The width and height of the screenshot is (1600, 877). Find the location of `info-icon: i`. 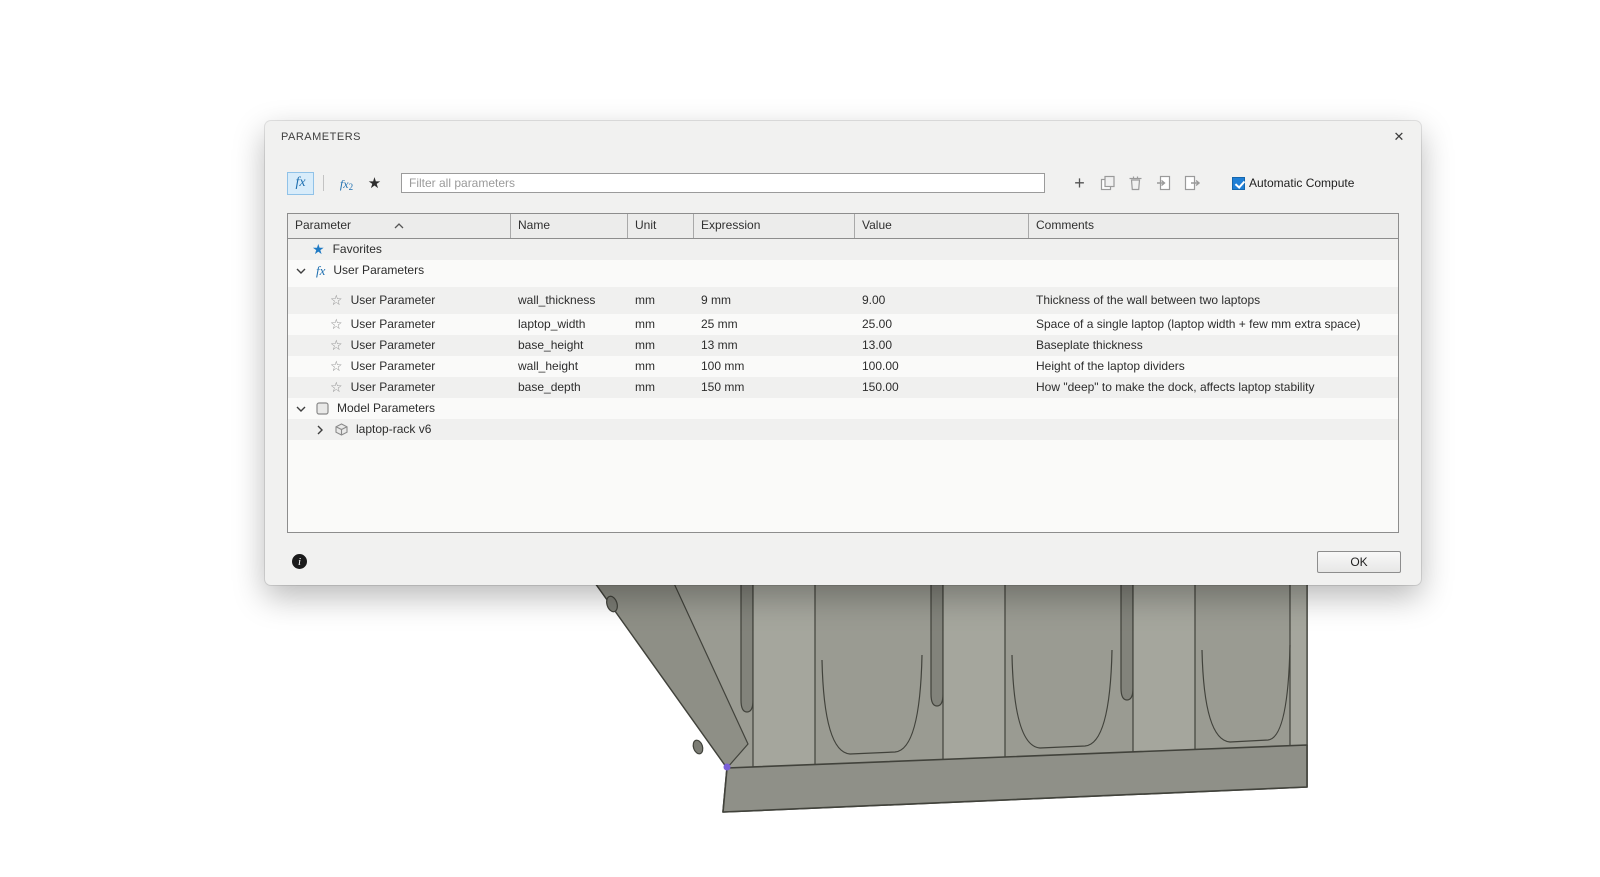

info-icon: i is located at coordinates (299, 561).